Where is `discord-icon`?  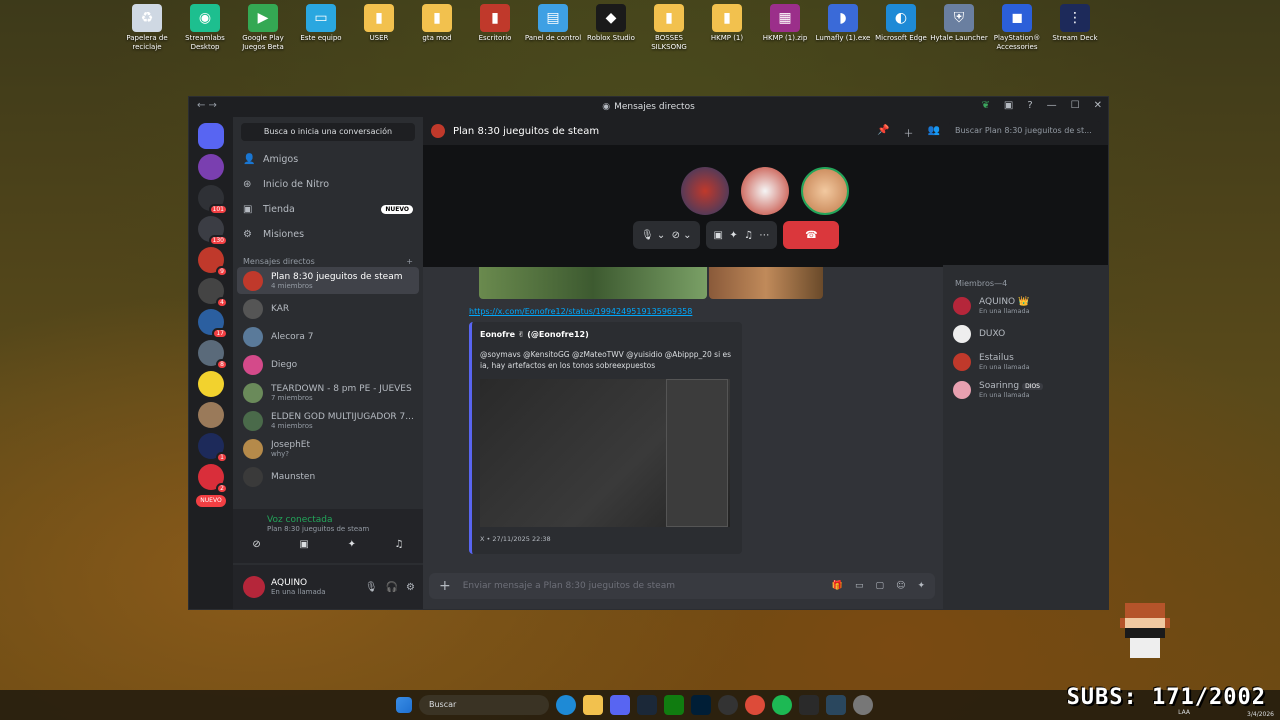
discord-icon is located at coordinates (620, 705).